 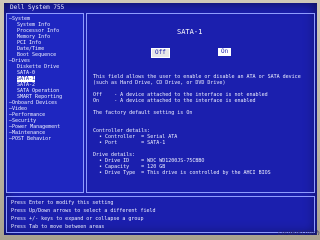 I want to click on description-line: The factory default setting is On, so click(x=143, y=113).